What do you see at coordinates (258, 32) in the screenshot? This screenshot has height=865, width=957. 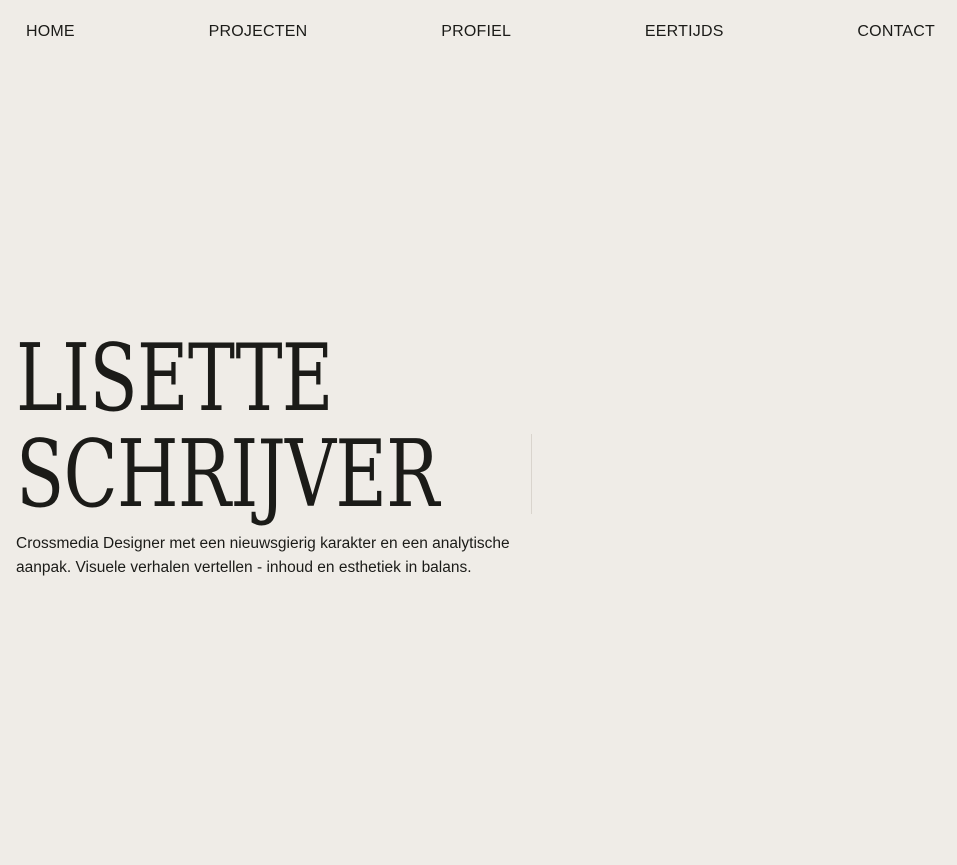 I see `nav-link-projecten: PROJECTEN` at bounding box center [258, 32].